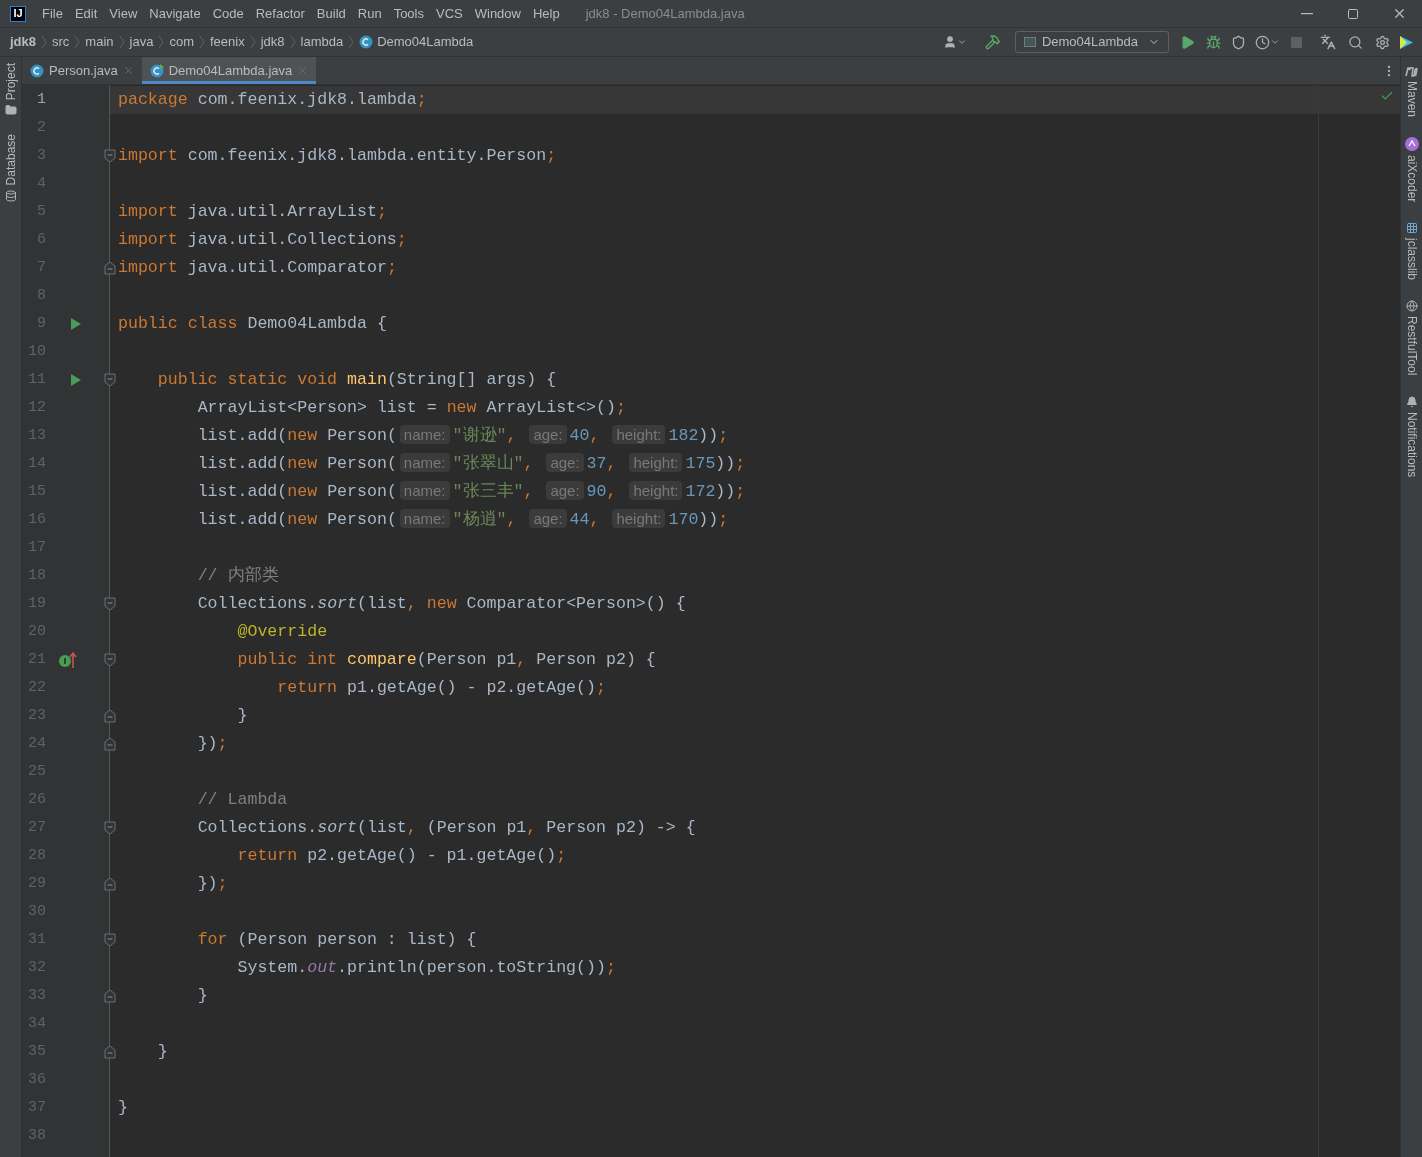 This screenshot has height=1157, width=1422. I want to click on app-logo: IJ, so click(18, 13).